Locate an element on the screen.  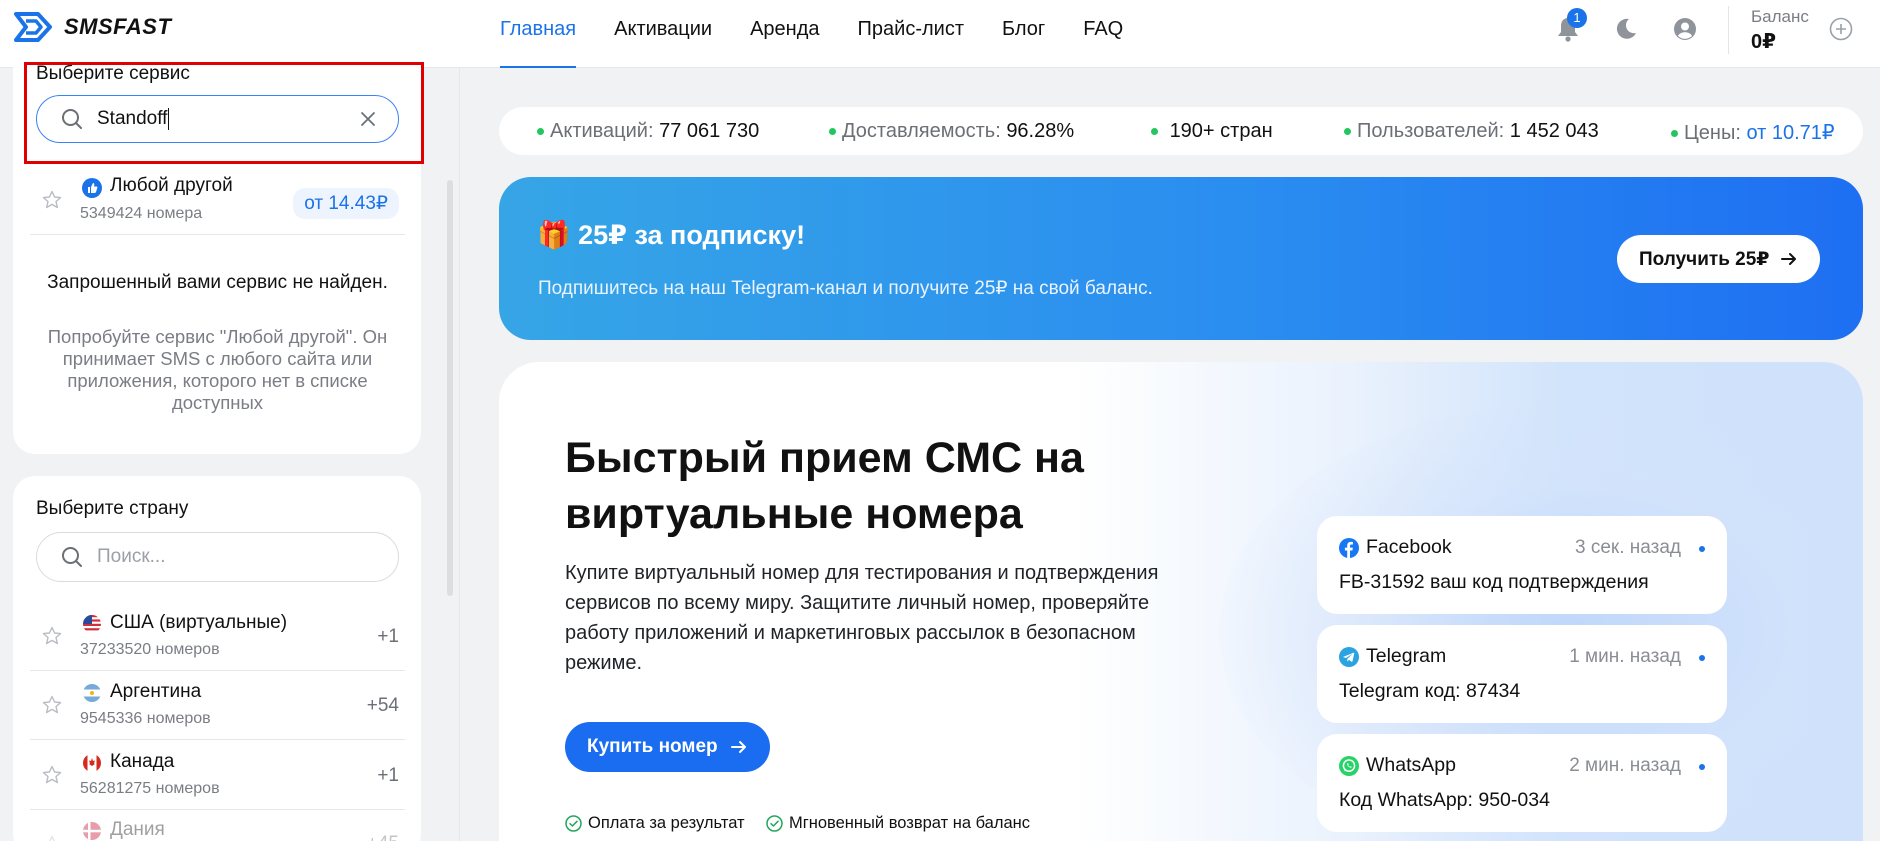
notification-badge: 1 is located at coordinates (1577, 18).